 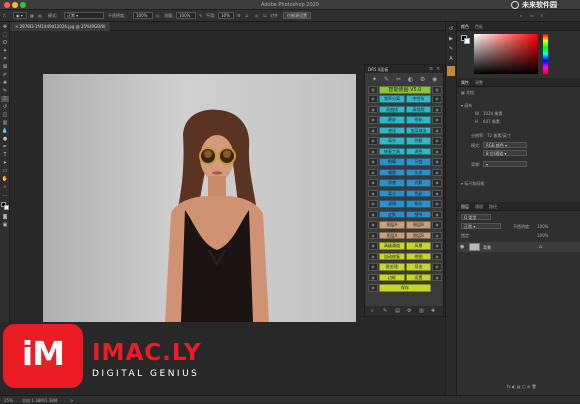 What do you see at coordinates (392, 277) in the screenshot?
I see `plugin-button: 边框` at bounding box center [392, 277].